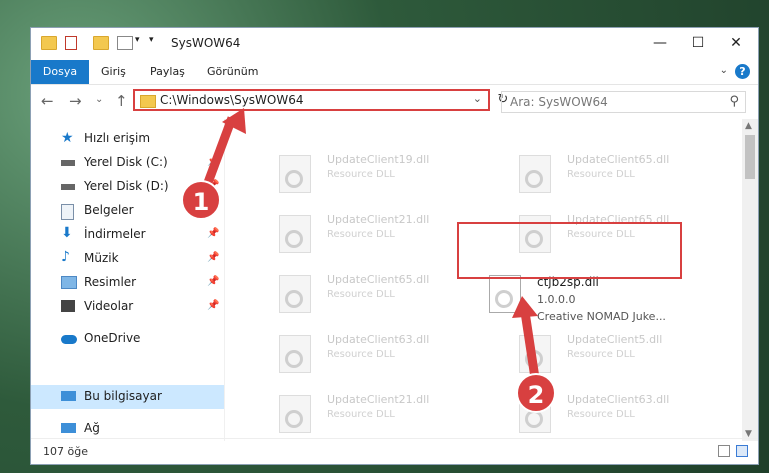  Describe the element at coordinates (68, 306) in the screenshot. I see `videos-icon` at that location.